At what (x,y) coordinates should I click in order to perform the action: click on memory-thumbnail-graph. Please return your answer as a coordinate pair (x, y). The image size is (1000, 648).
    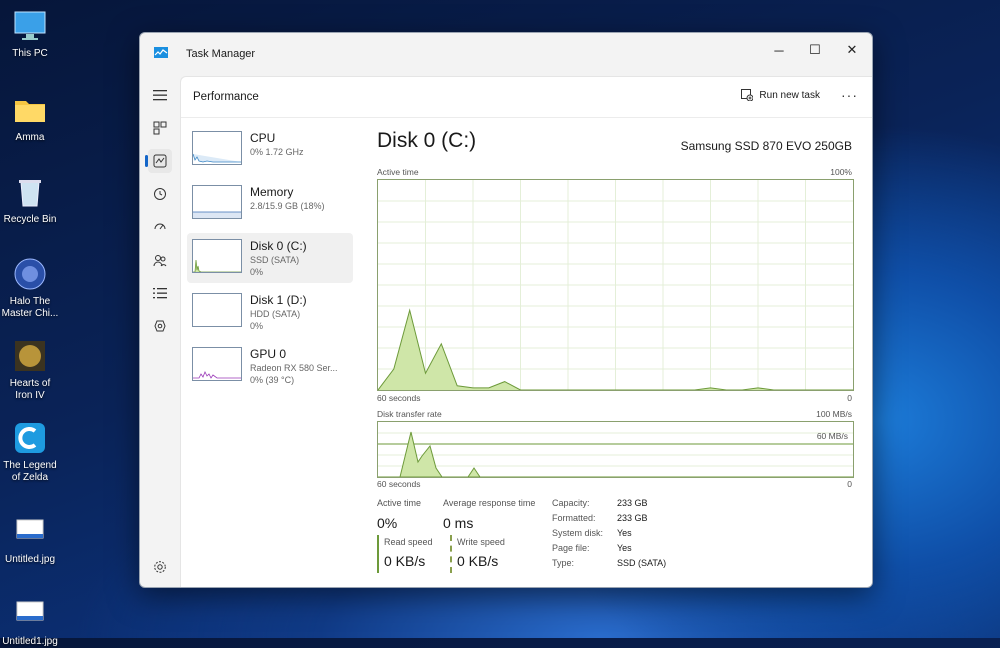
    Looking at the image, I should click on (217, 202).